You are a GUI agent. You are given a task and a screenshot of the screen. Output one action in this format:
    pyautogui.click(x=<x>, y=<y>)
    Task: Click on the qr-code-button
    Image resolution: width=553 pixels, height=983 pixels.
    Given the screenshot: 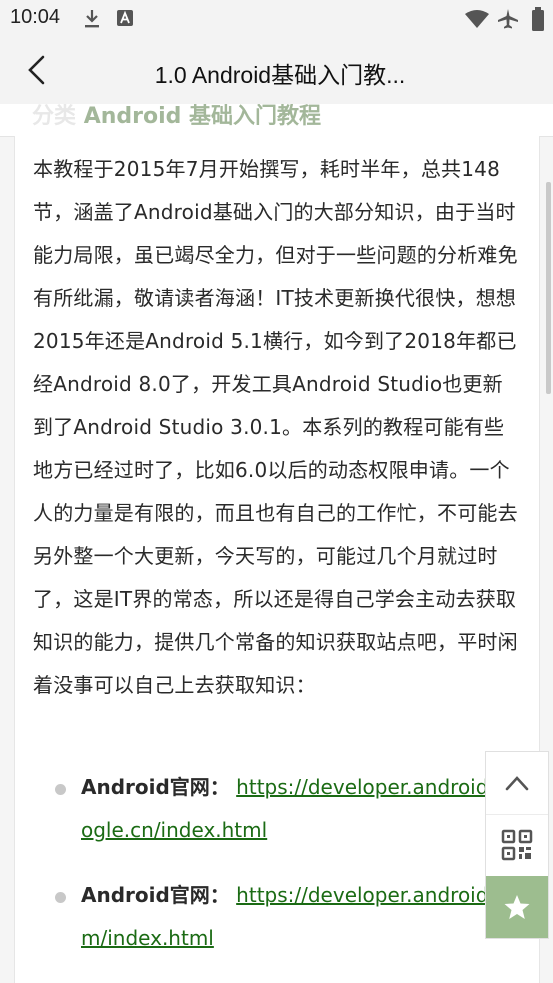 What is the action you would take?
    pyautogui.click(x=517, y=845)
    